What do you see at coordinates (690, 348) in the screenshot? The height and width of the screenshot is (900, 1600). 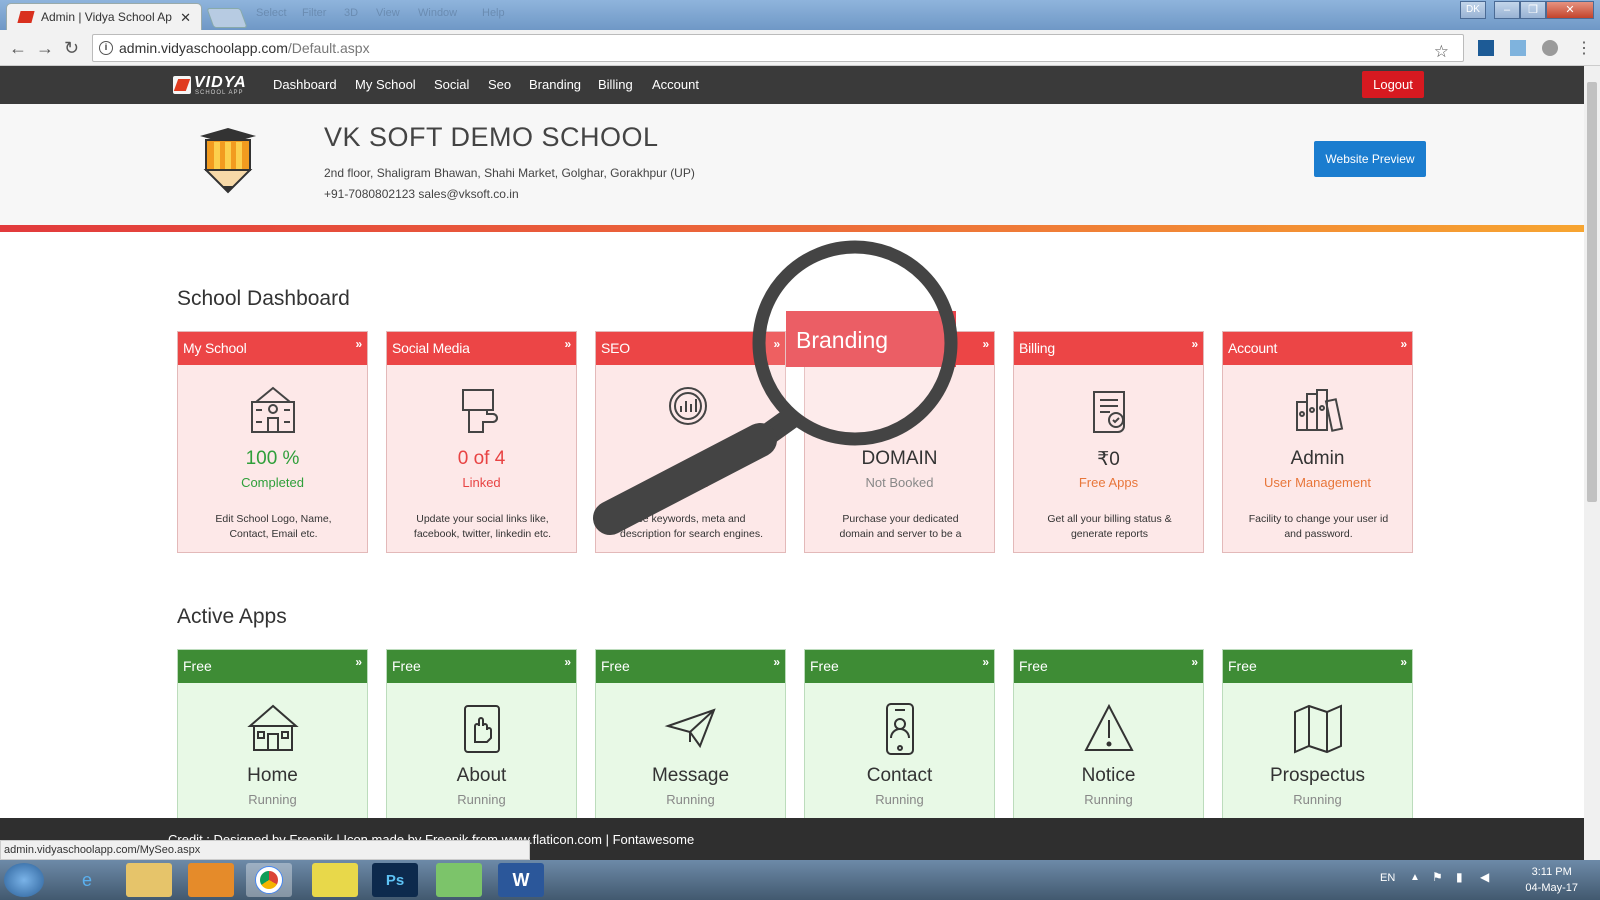 I see `card-header: SEO »` at bounding box center [690, 348].